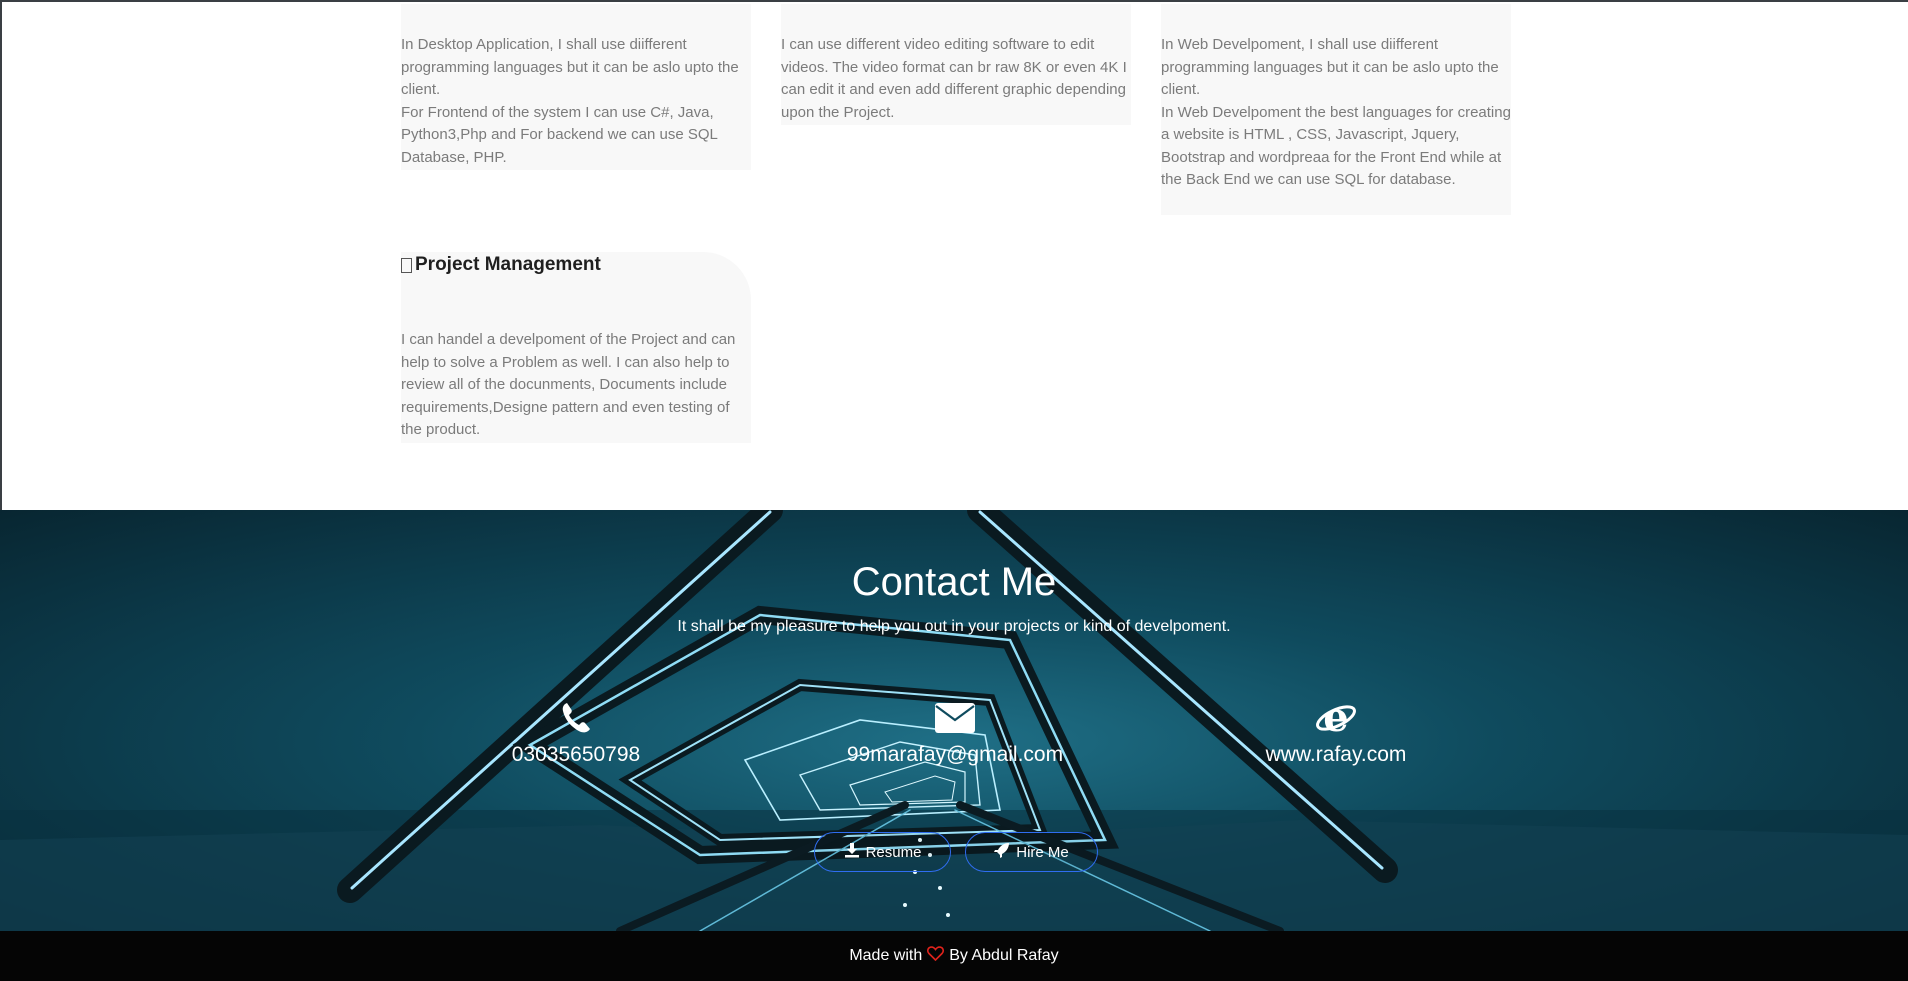  What do you see at coordinates (576, 755) in the screenshot?
I see `phone-number: 03035650798` at bounding box center [576, 755].